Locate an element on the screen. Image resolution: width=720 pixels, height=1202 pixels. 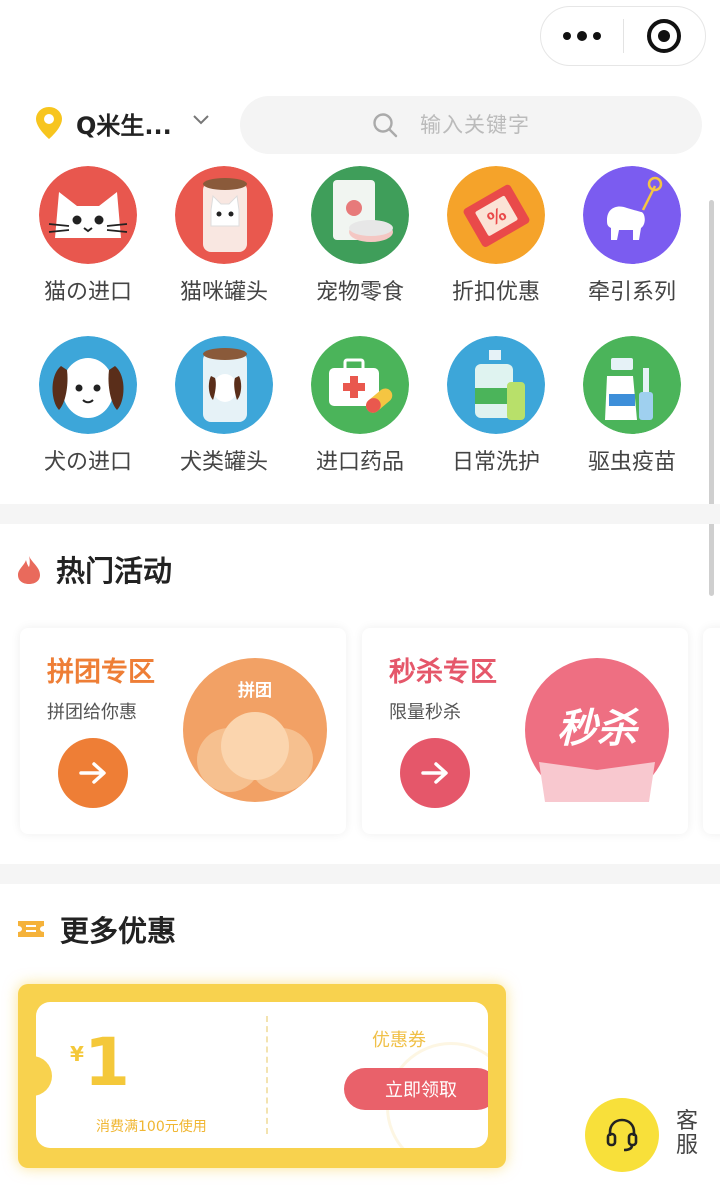
customer-service-button is located at coordinates (622, 1135).